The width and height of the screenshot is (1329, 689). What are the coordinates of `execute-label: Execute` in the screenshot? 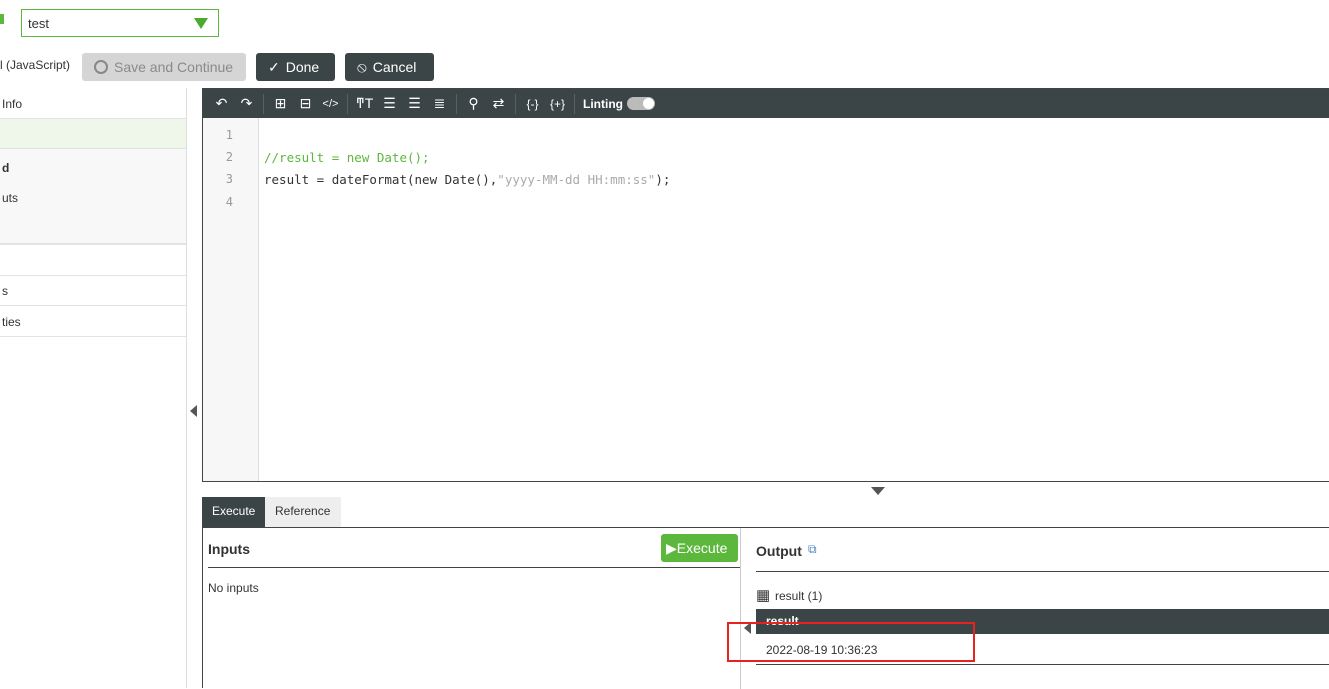 It's located at (702, 548).